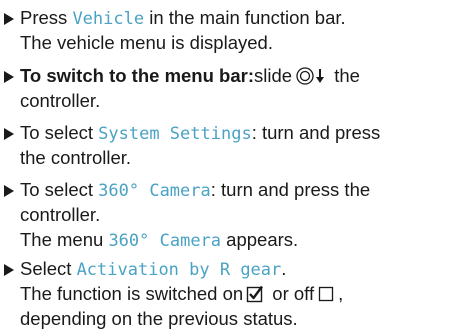  Describe the element at coordinates (316, 132) in the screenshot. I see `text: : turn and press` at that location.